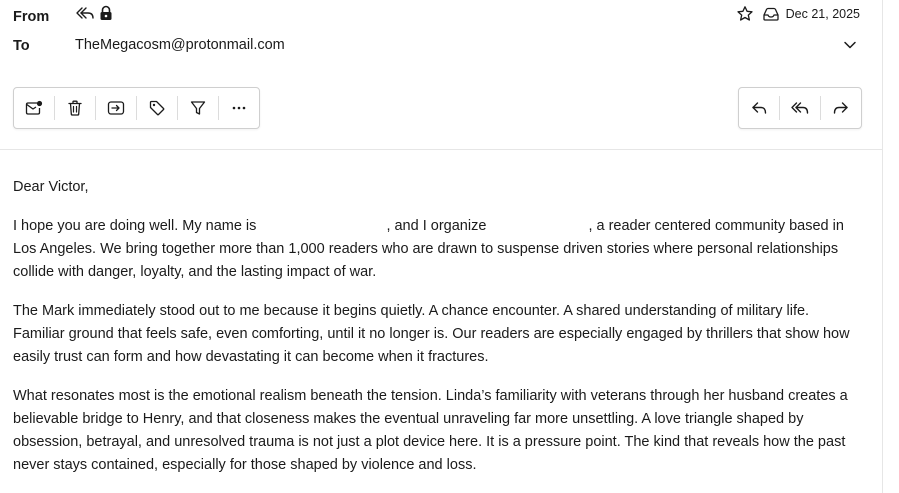  I want to click on more-icon, so click(239, 108).